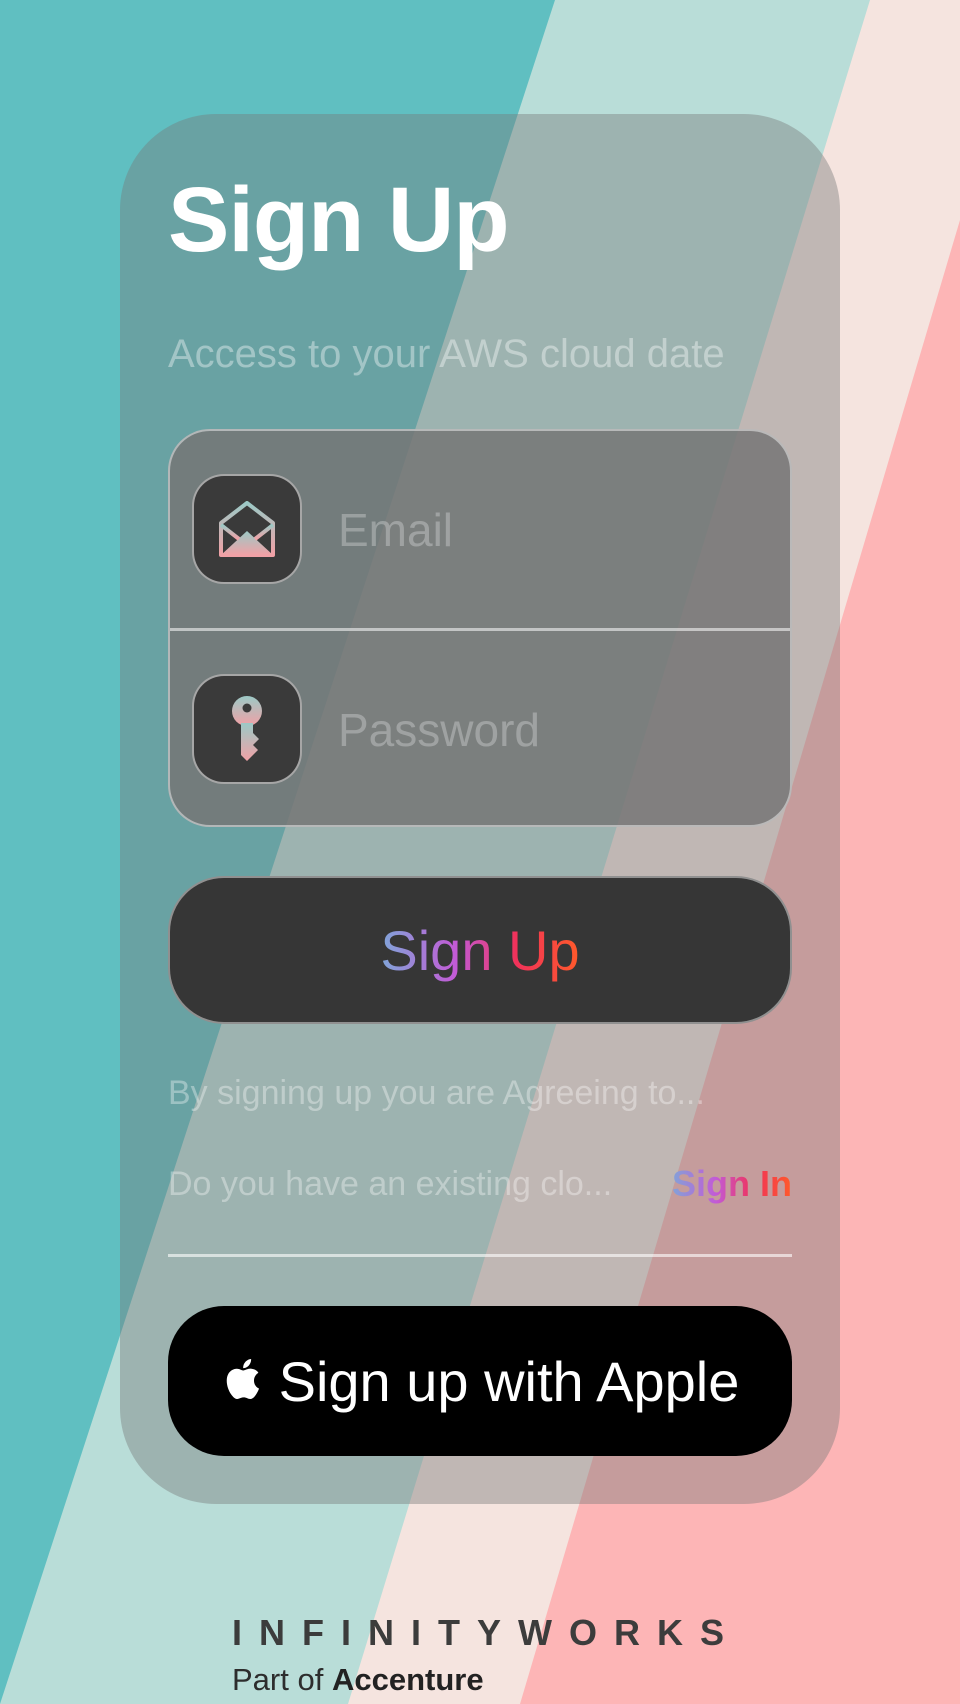 This screenshot has width=960, height=1704. Describe the element at coordinates (407, 1679) in the screenshot. I see `accenture-text: Accenture` at that location.